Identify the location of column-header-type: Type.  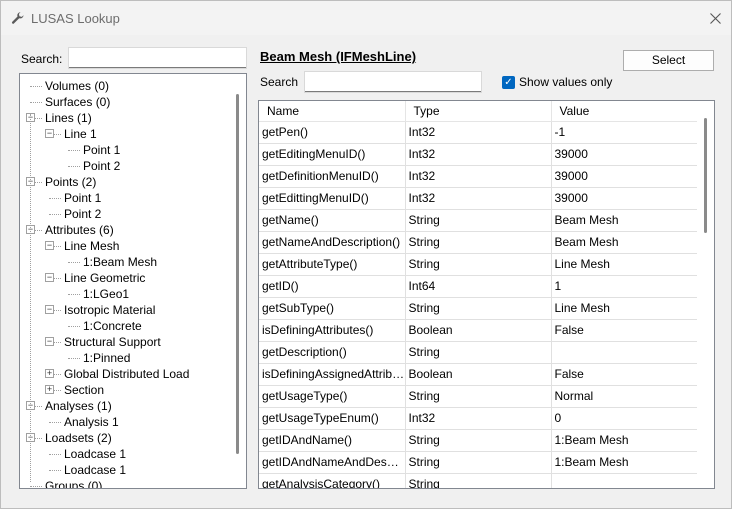
(478, 111).